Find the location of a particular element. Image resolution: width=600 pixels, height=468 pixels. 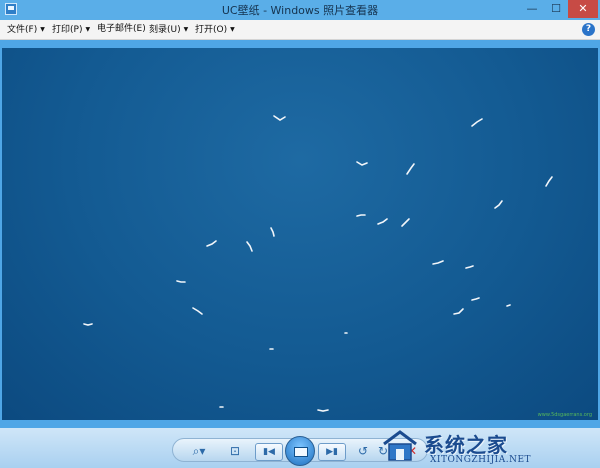

previous-button: ▮◀ is located at coordinates (269, 452).